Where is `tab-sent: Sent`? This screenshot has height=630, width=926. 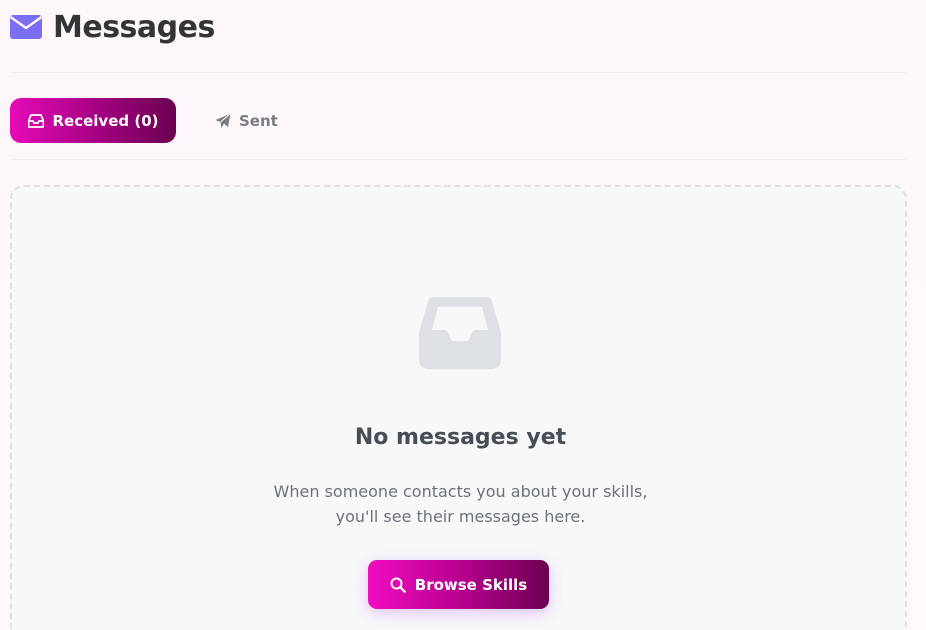
tab-sent: Sent is located at coordinates (246, 120).